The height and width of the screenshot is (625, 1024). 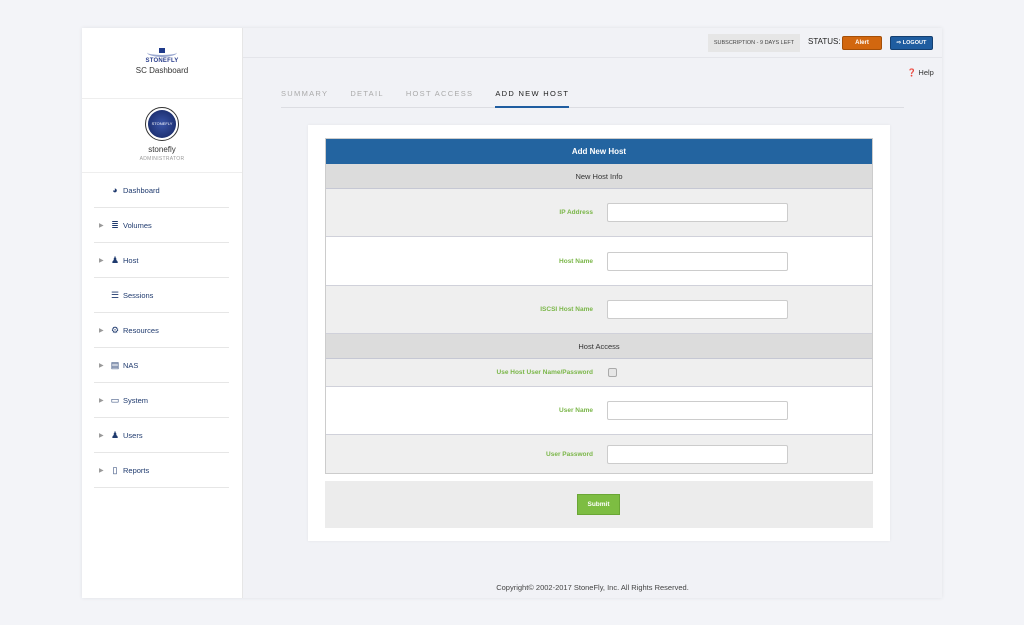 I want to click on avatar: STONEFLY, so click(x=162, y=124).